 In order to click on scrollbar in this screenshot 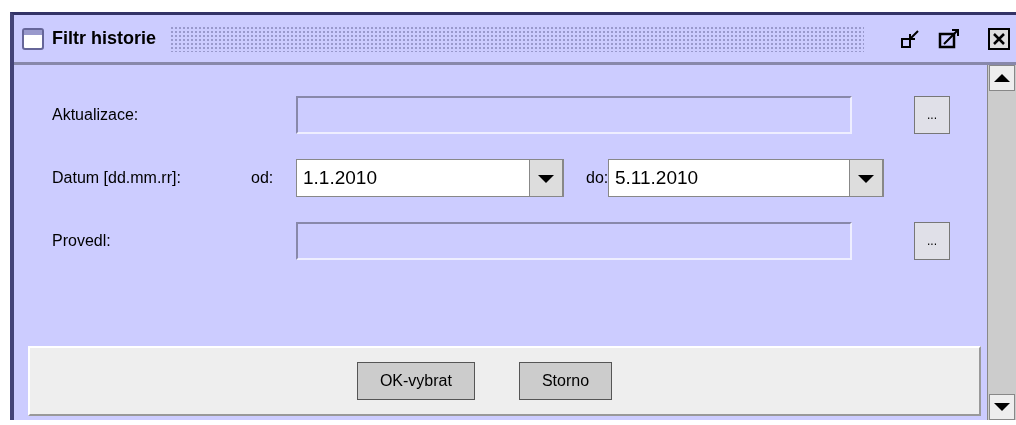, I will do `click(1001, 242)`.